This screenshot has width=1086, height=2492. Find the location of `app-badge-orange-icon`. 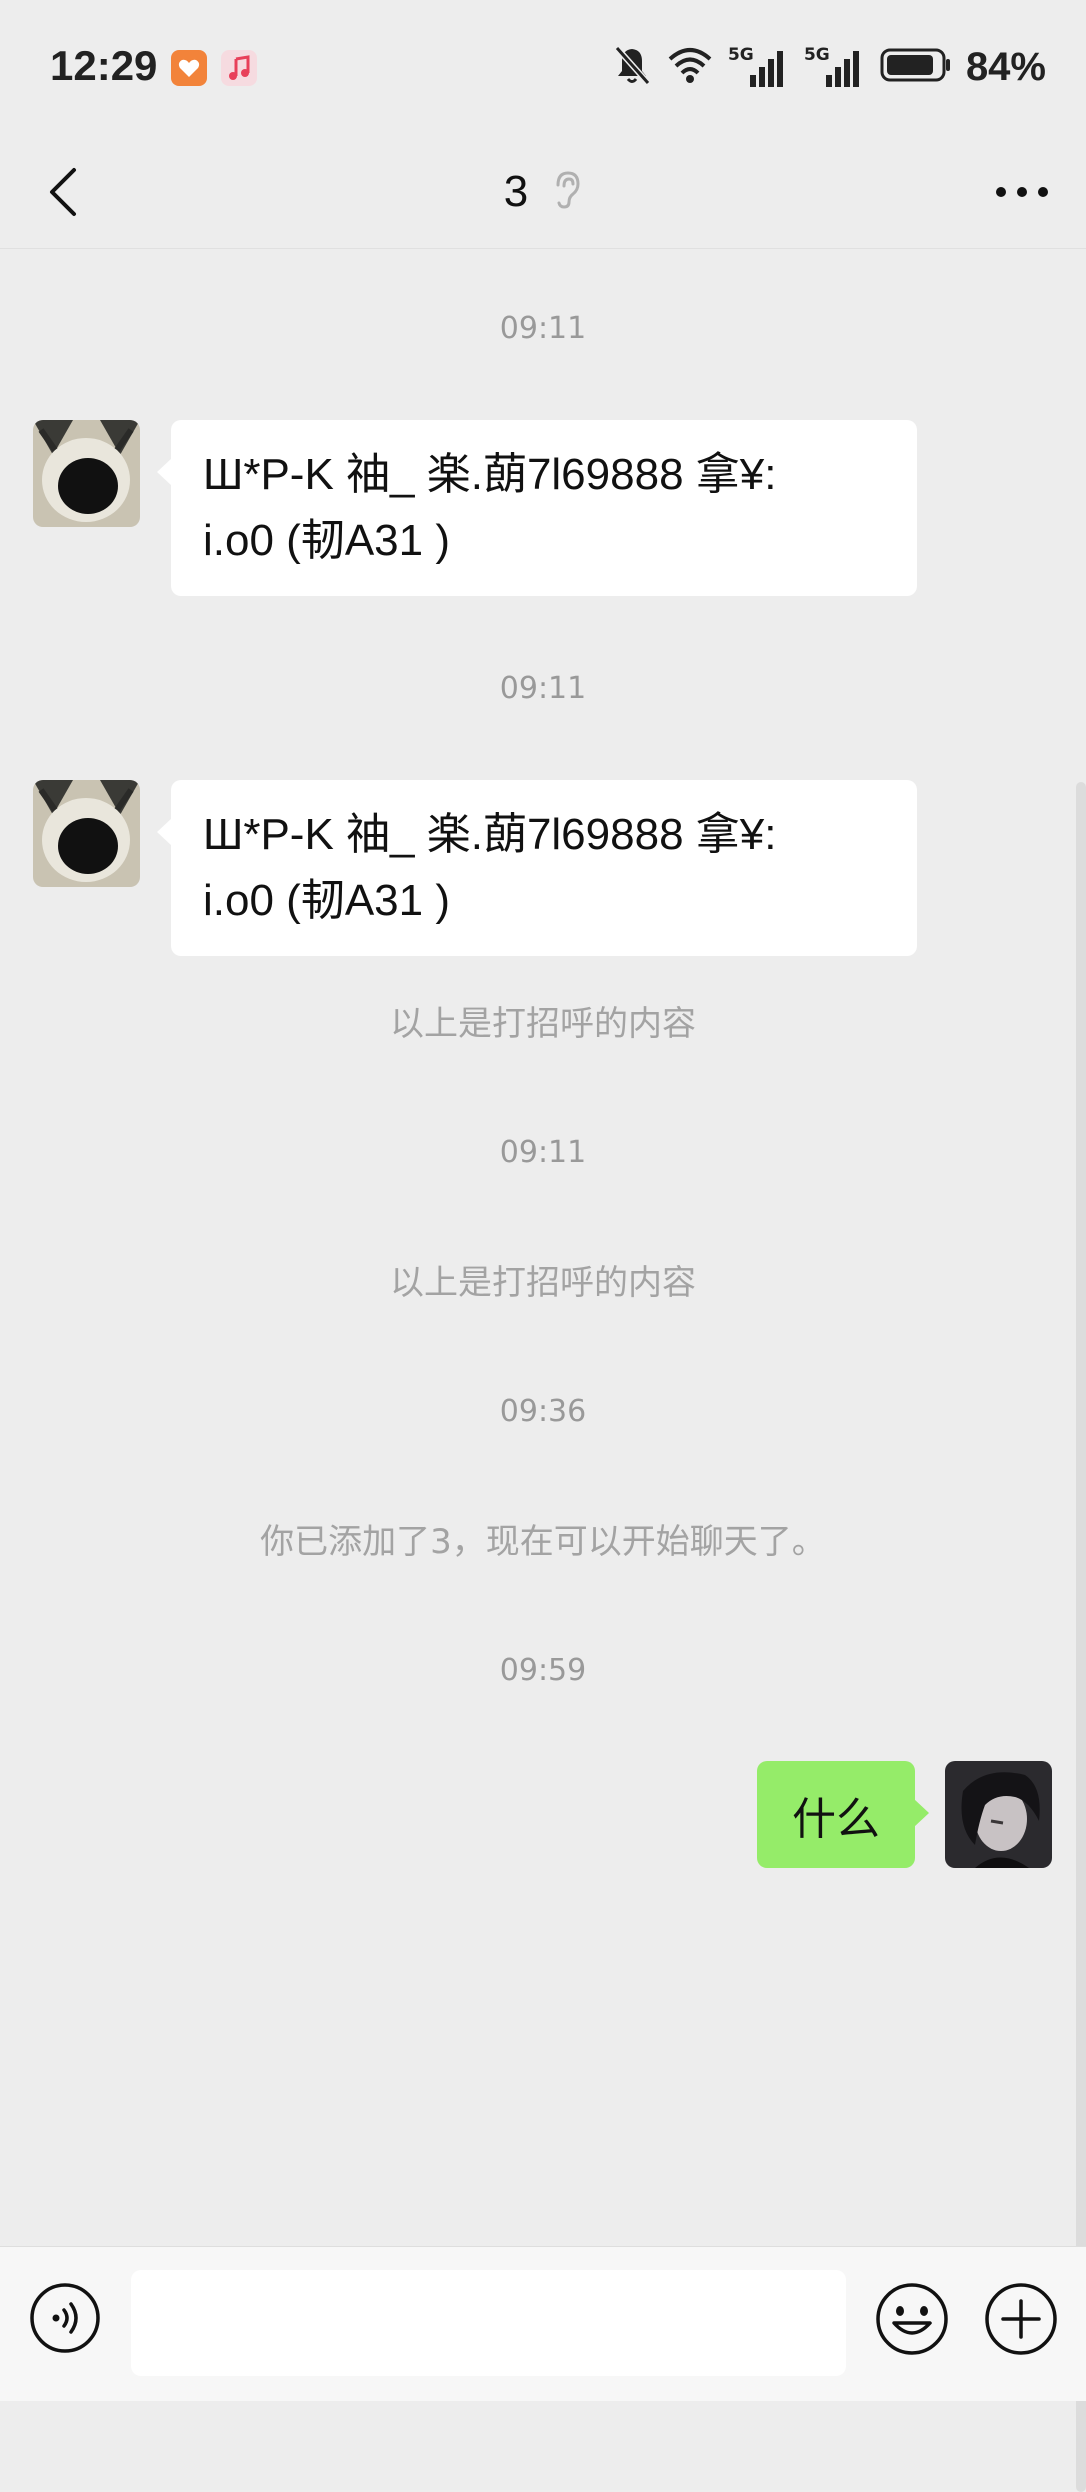

app-badge-orange-icon is located at coordinates (189, 68).